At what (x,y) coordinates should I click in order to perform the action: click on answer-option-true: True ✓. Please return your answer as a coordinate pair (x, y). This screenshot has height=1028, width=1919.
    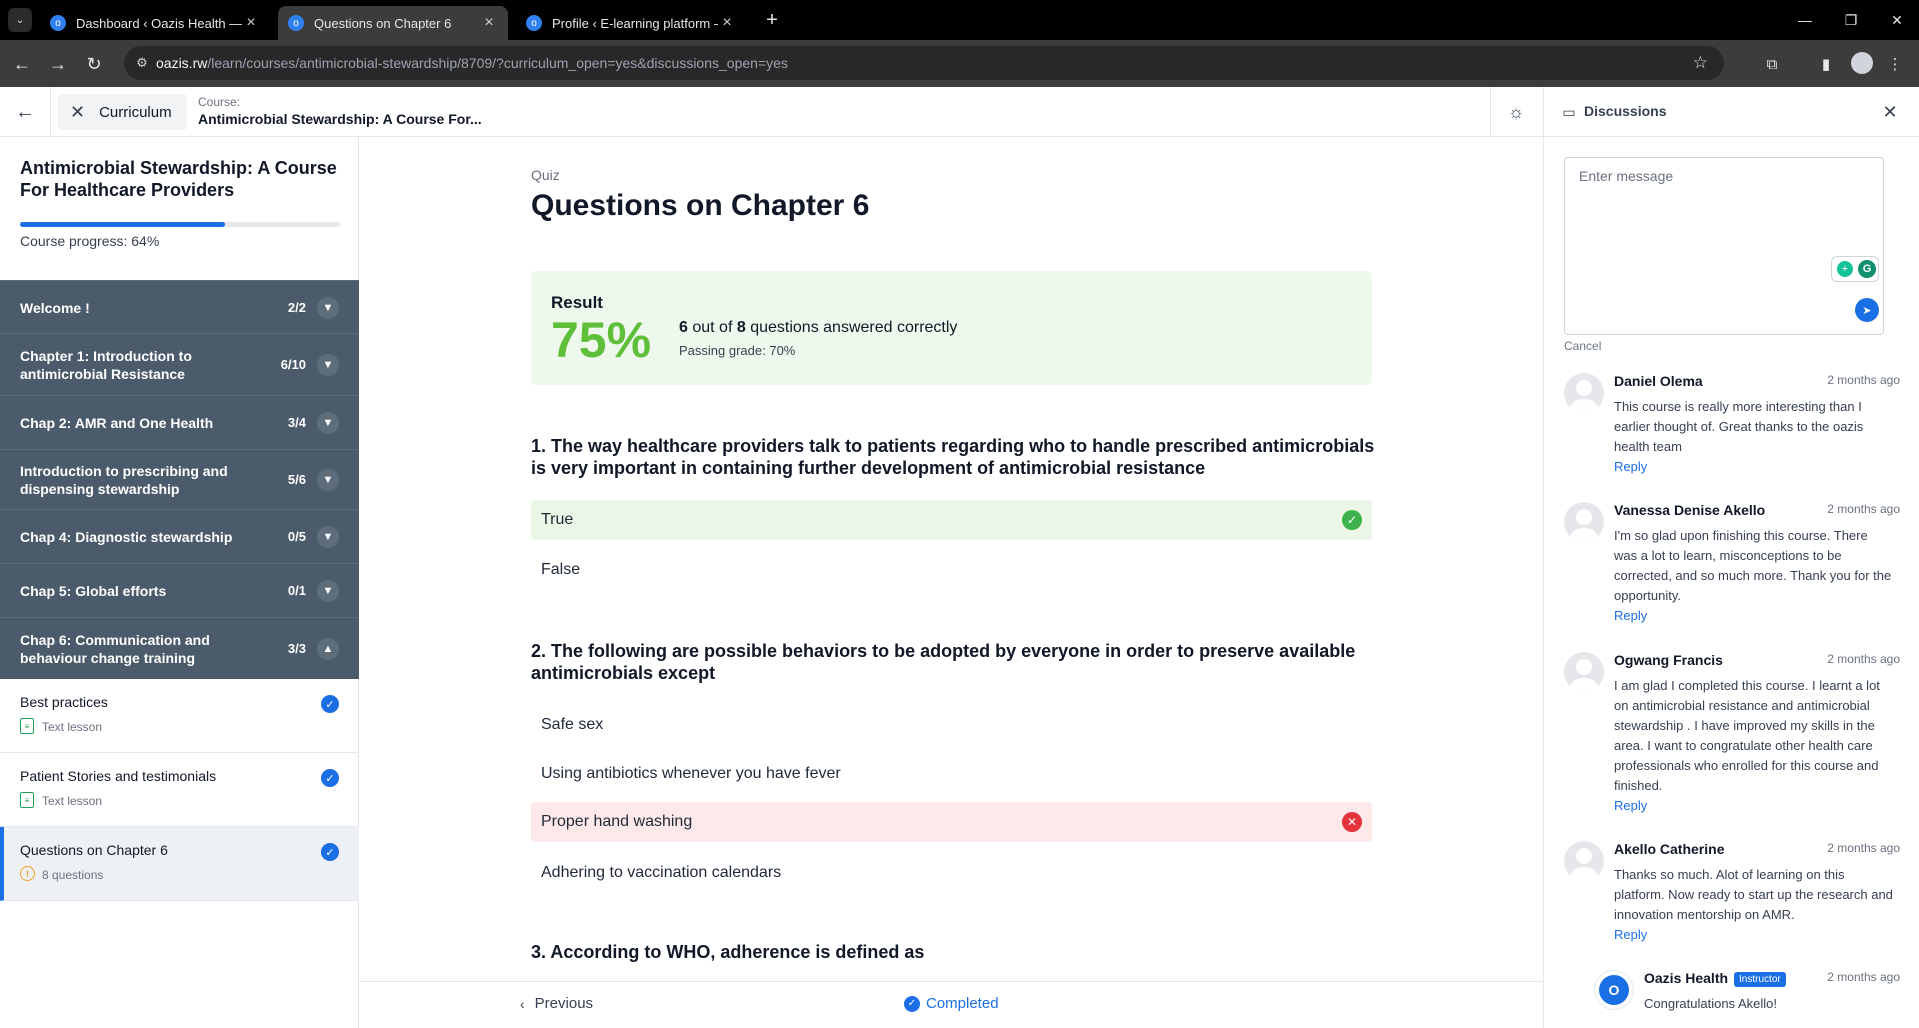
    Looking at the image, I should click on (951, 520).